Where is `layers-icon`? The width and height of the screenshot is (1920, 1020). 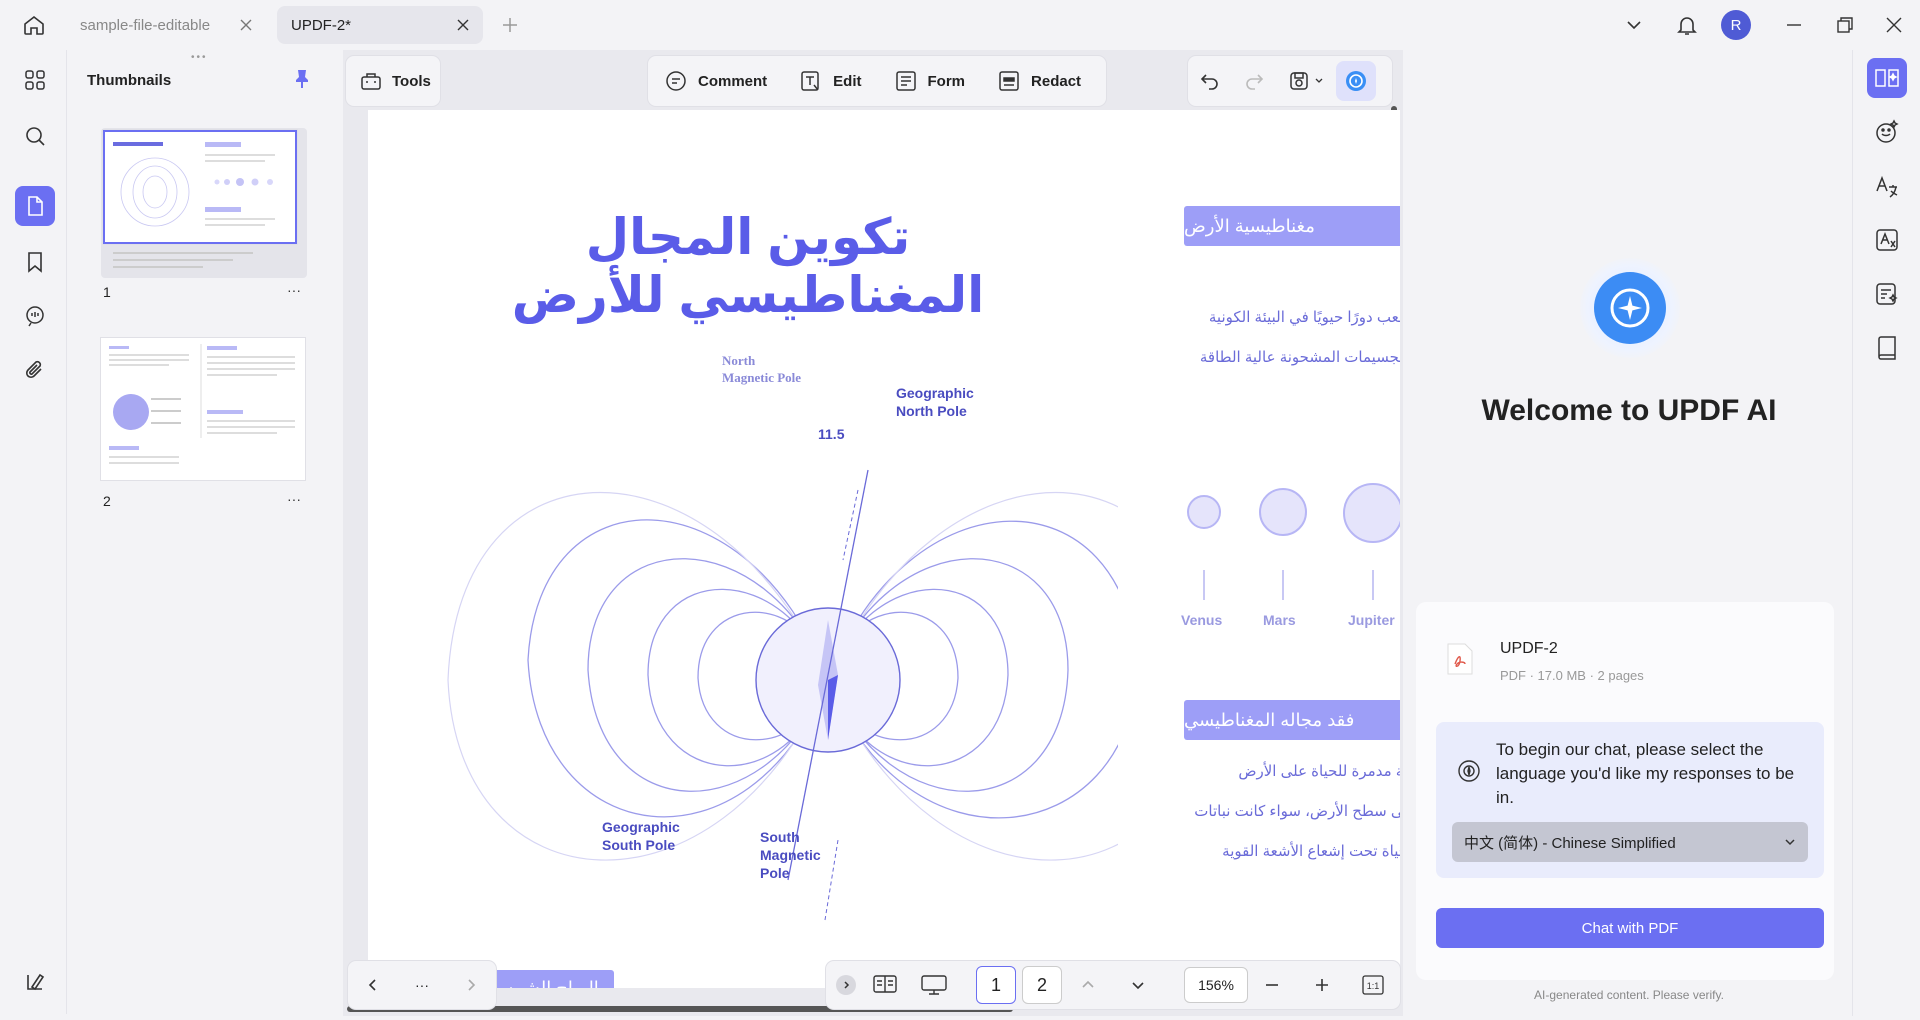 layers-icon is located at coordinates (35, 982).